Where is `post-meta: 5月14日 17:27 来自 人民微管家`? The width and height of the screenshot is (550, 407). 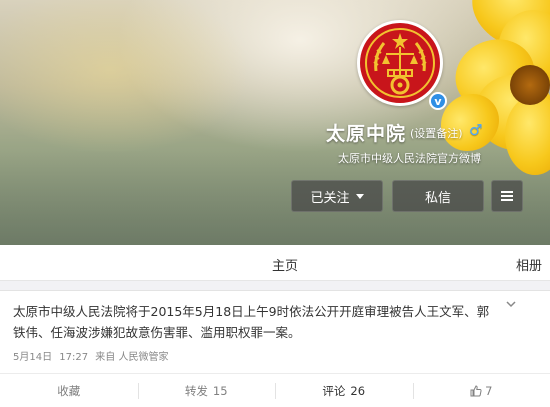
post-meta: 5月14日 17:27 来自 人民微管家 is located at coordinates (92, 355).